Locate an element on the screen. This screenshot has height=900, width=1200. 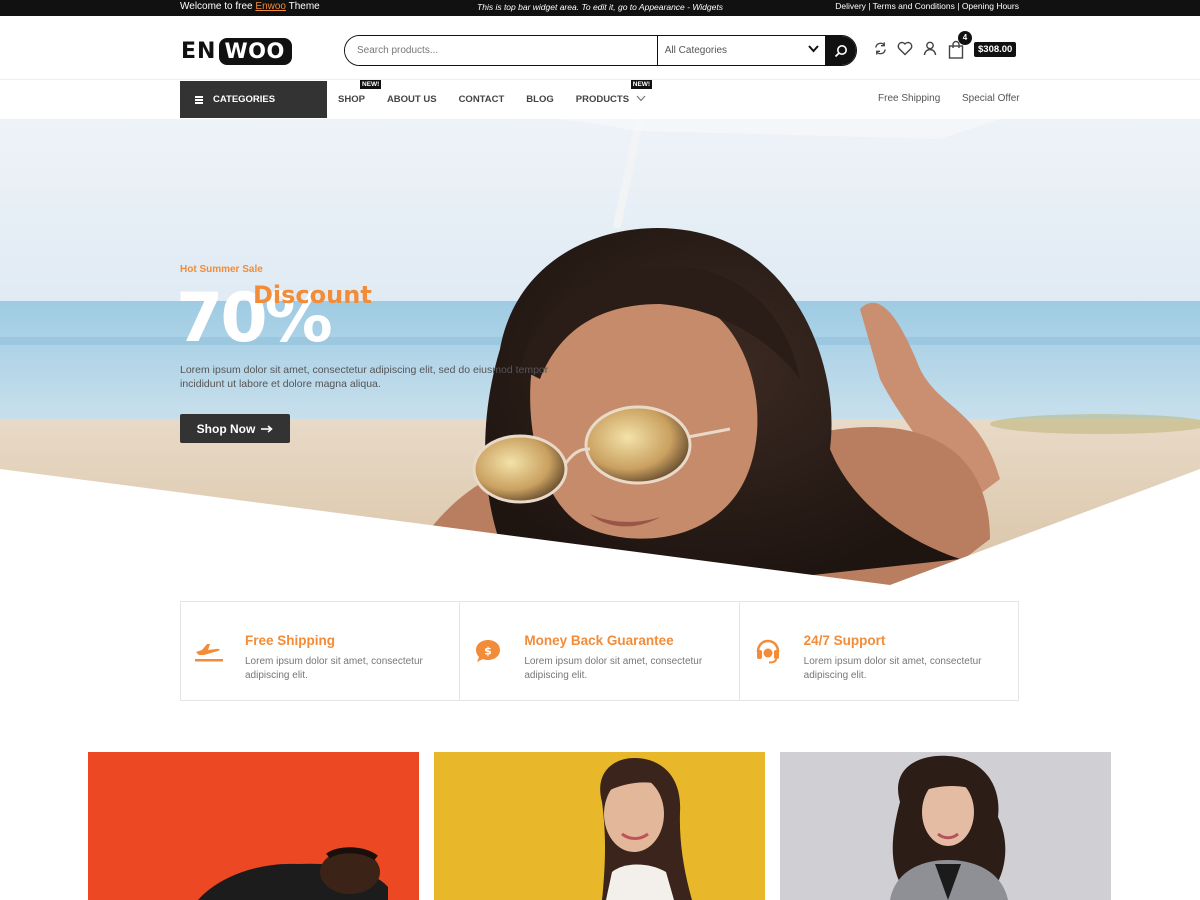
search-bar: All Categories is located at coordinates (600, 50).